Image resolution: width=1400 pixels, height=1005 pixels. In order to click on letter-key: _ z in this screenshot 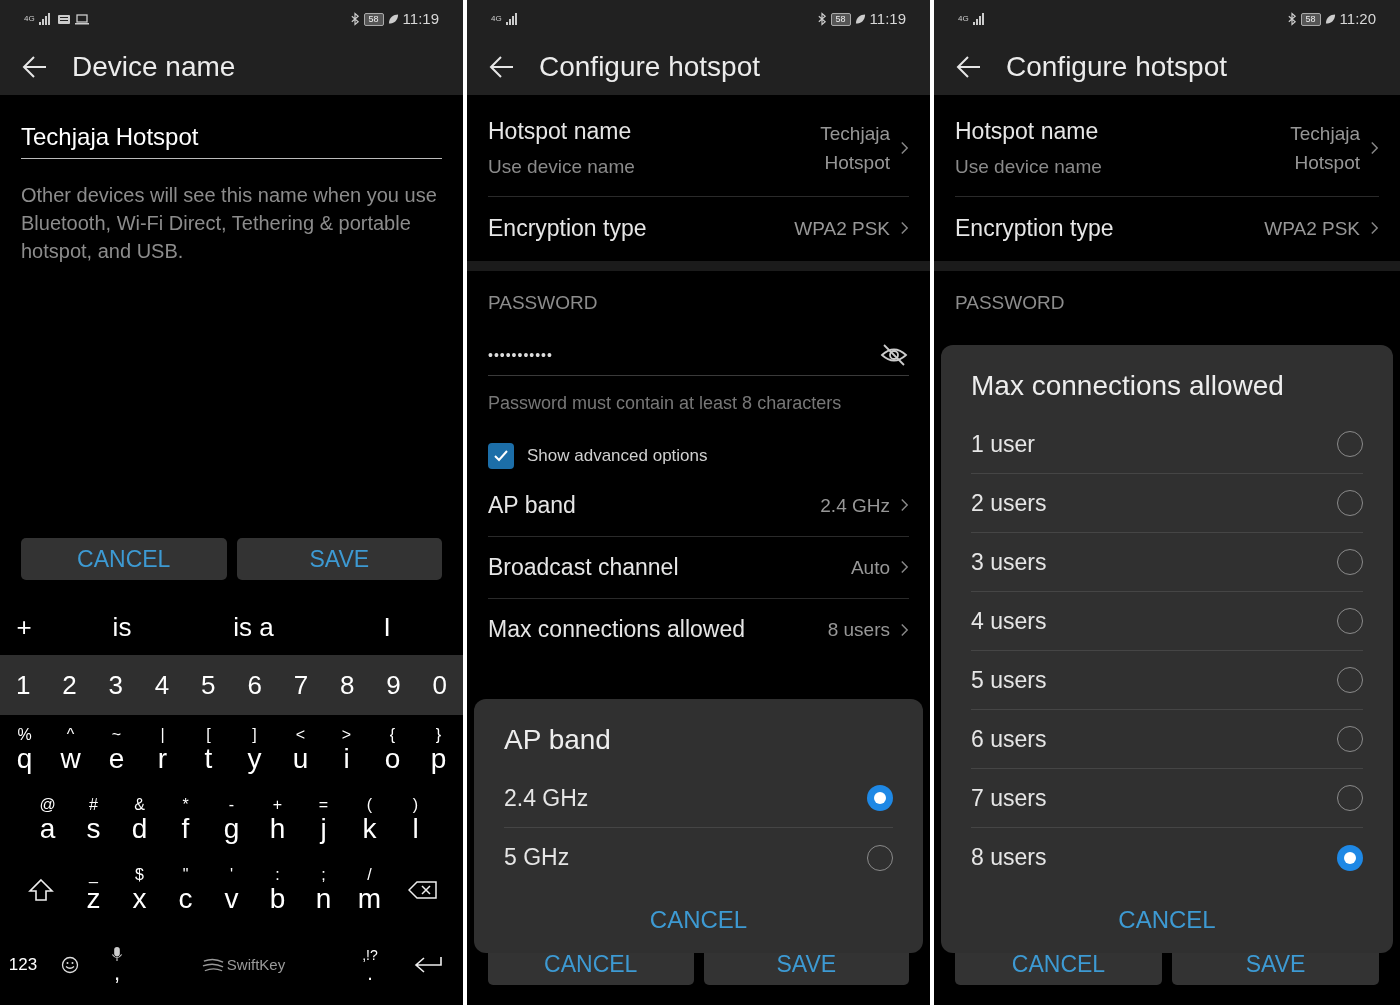, I will do `click(93, 890)`.